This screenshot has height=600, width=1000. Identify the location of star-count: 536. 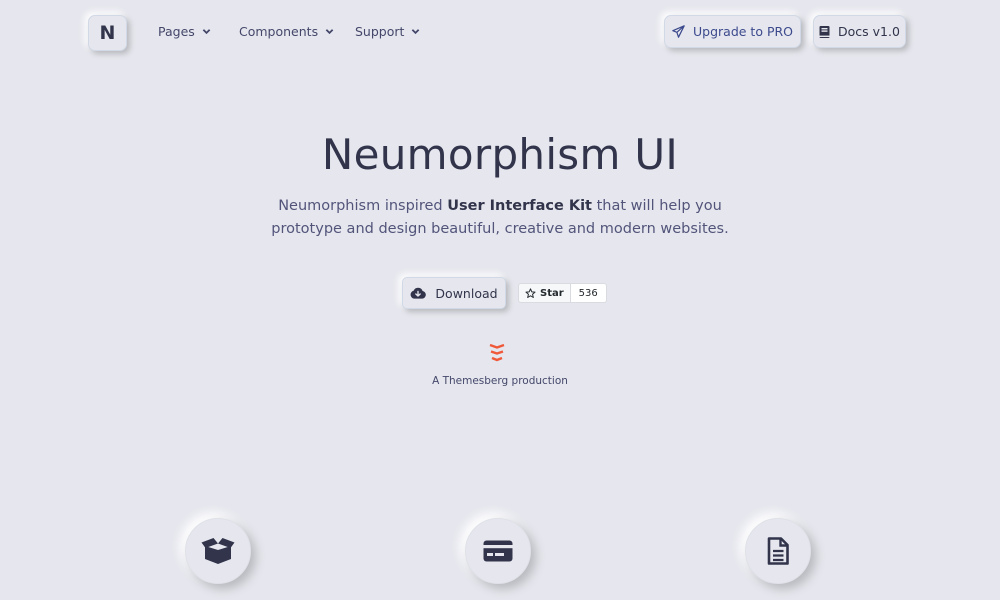
(588, 293).